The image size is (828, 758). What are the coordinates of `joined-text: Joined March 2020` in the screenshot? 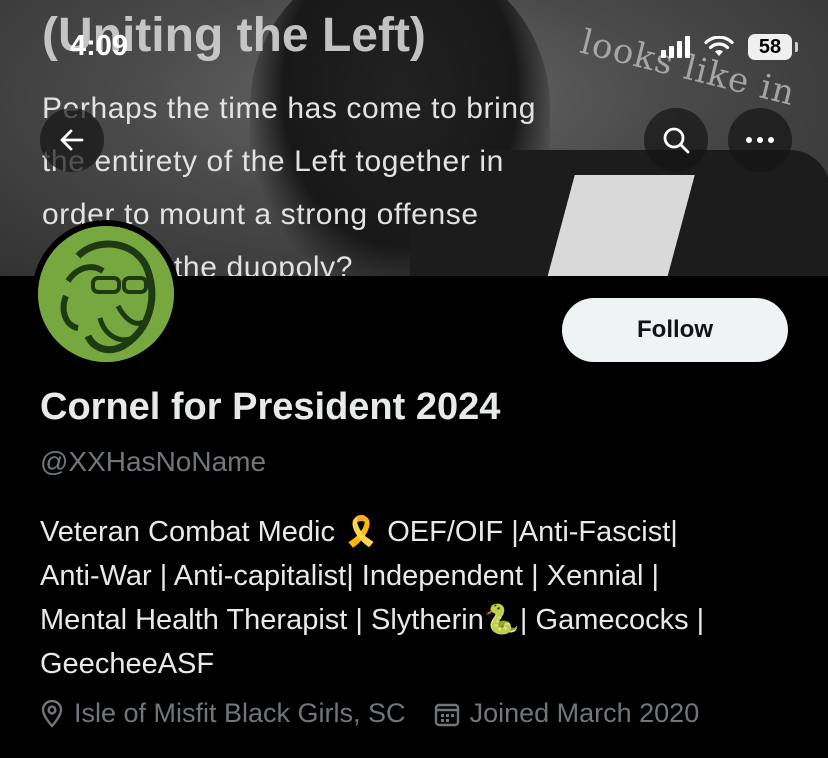 It's located at (584, 713).